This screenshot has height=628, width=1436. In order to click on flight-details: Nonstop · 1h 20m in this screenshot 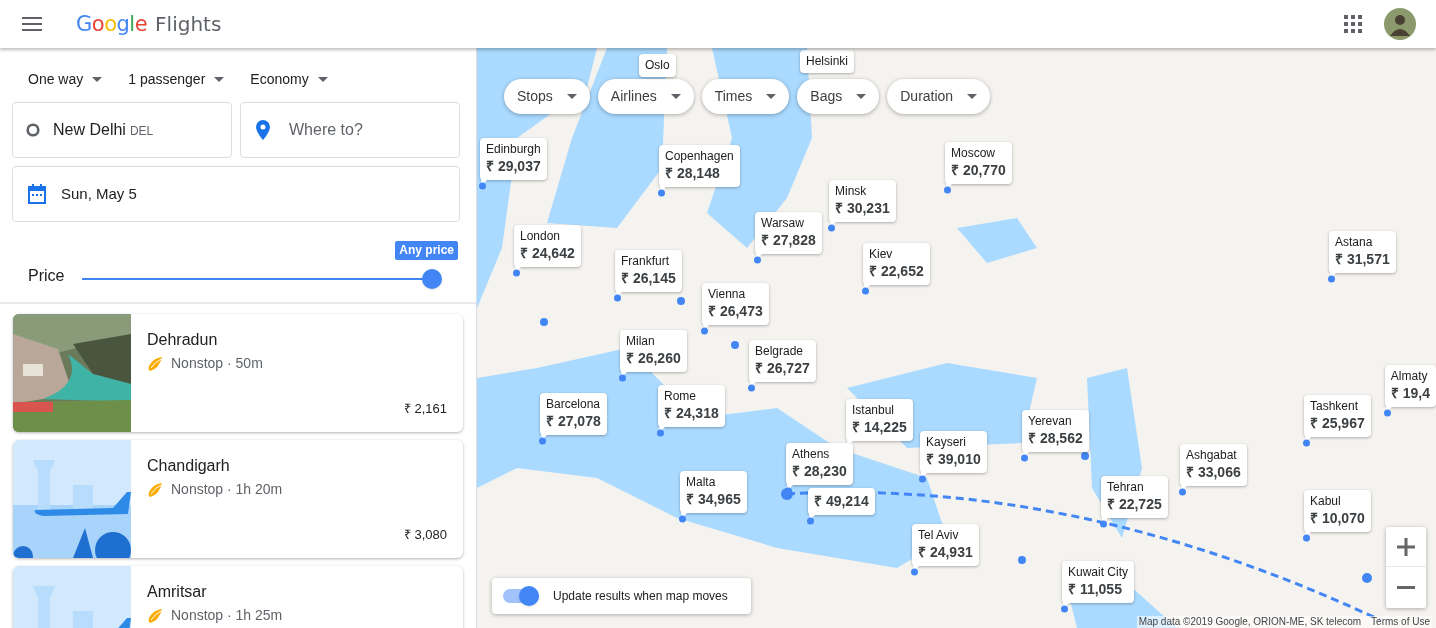, I will do `click(227, 489)`.